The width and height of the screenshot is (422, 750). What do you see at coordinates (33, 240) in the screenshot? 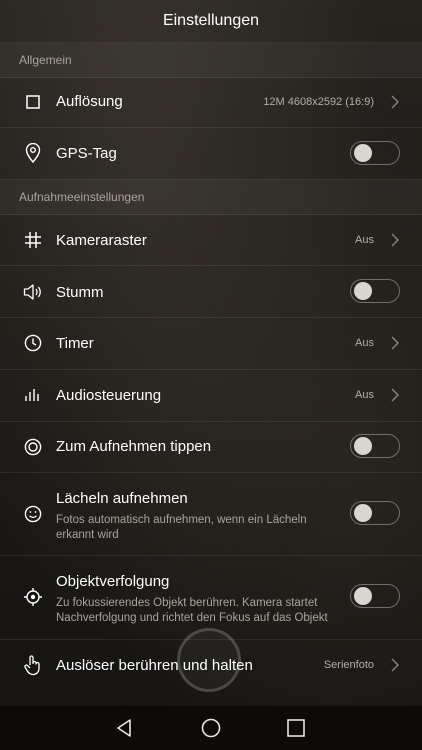
I see `grid-icon` at bounding box center [33, 240].